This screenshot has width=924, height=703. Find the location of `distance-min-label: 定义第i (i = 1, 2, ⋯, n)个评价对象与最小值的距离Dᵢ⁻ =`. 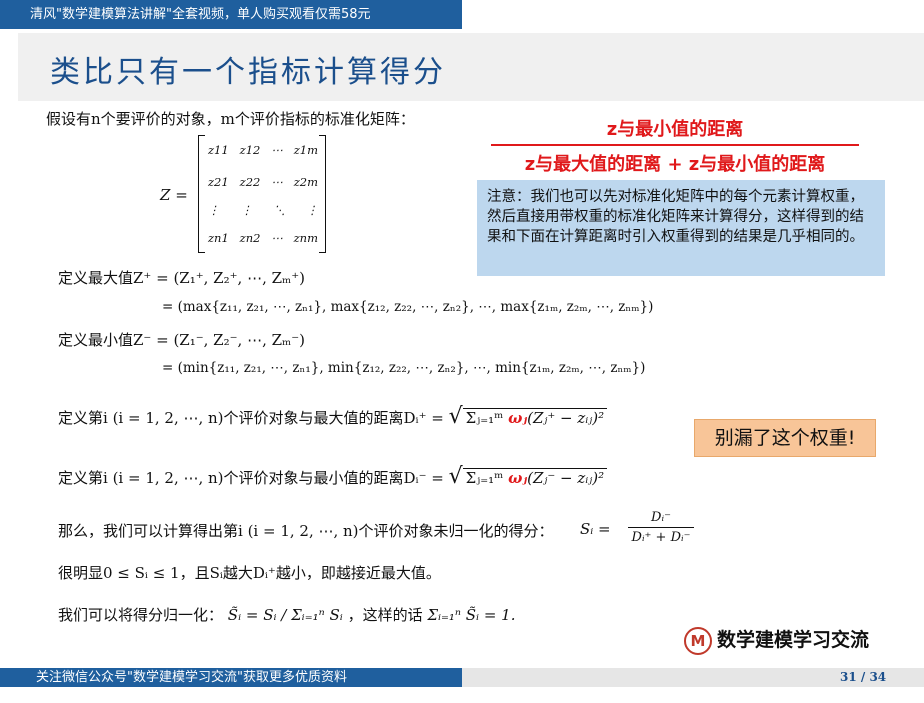

distance-min-label: 定义第i (i = 1, 2, ⋯, n)个评价对象与最小值的距离Dᵢ⁻ = is located at coordinates (251, 478).